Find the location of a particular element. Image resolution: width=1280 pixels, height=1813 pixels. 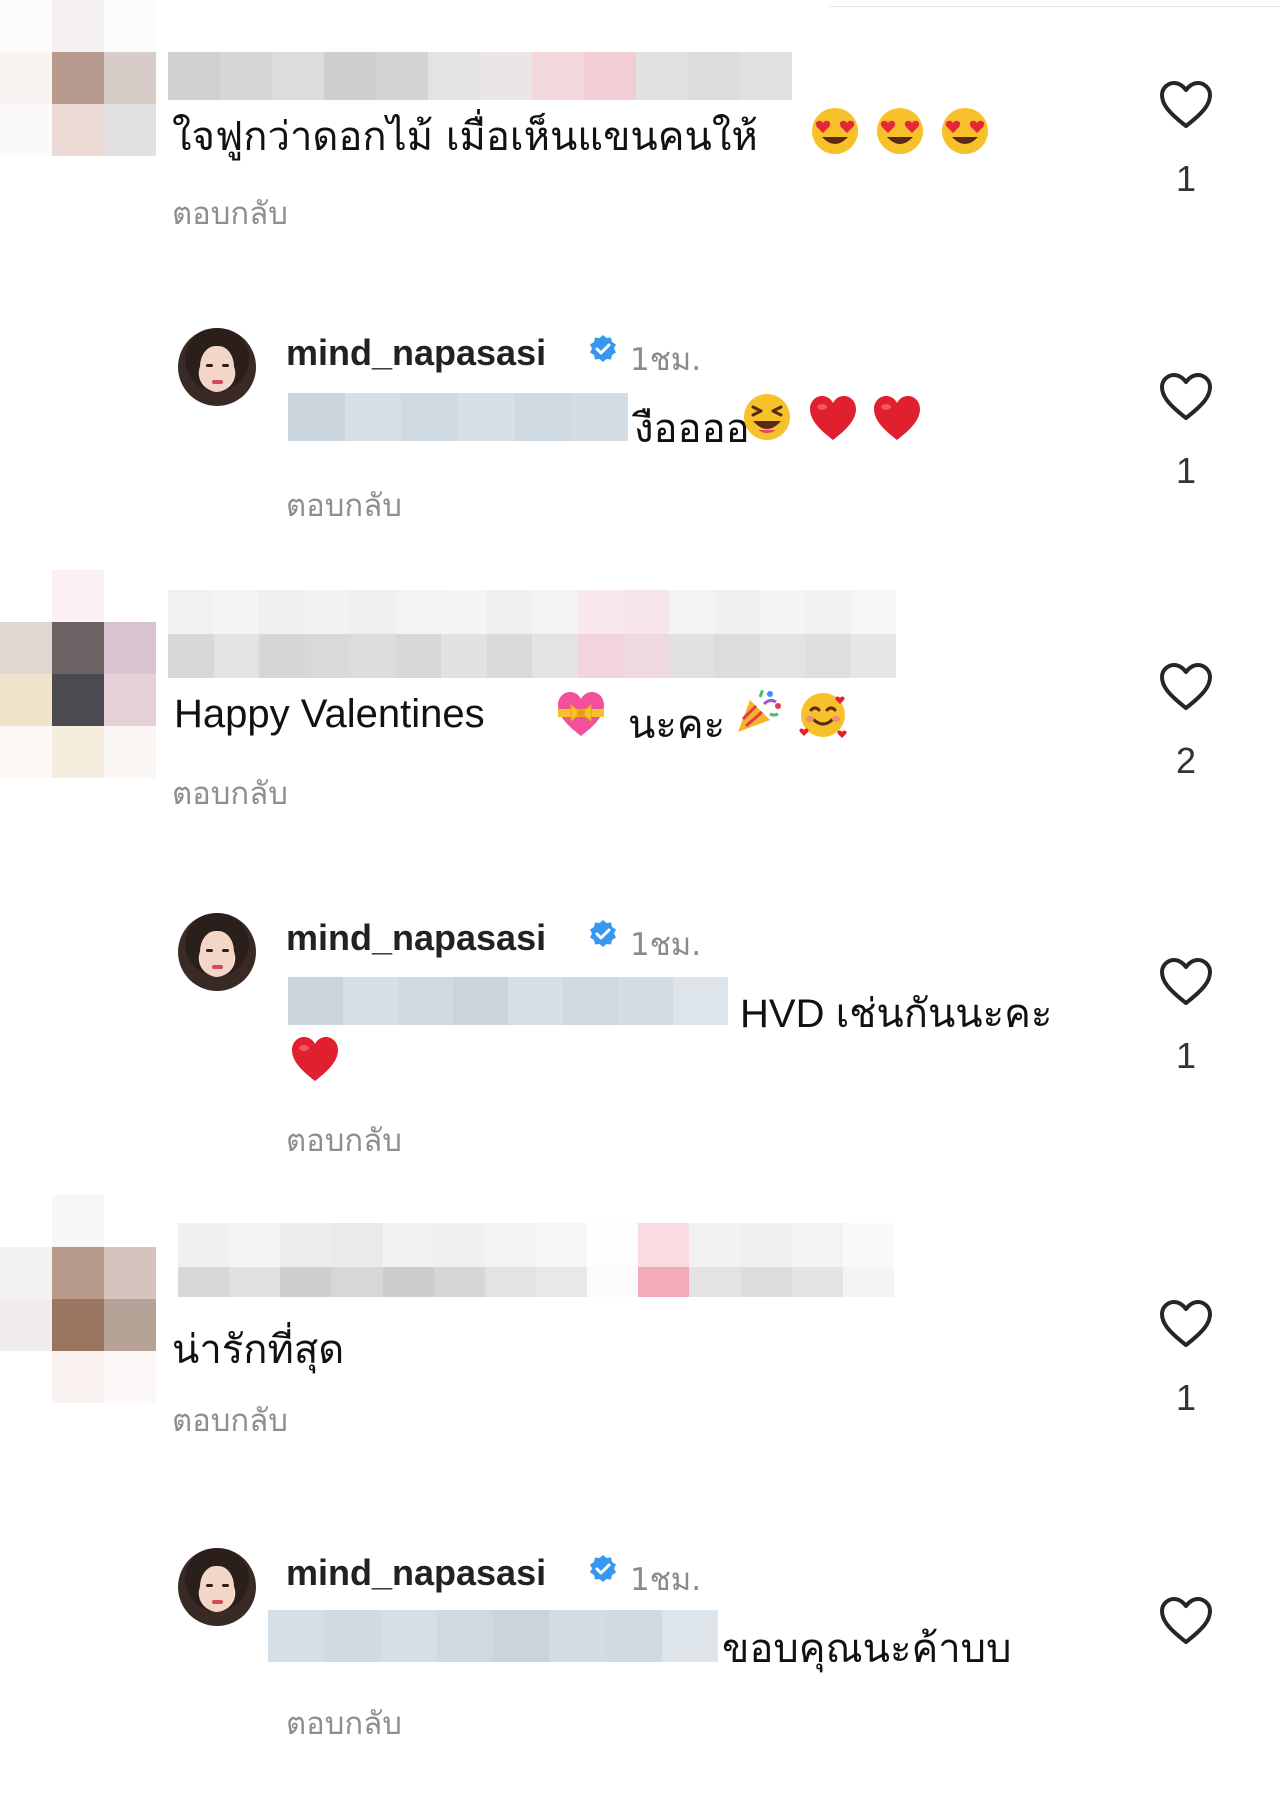

comment-text: Happy Valentines is located at coordinates (329, 714).